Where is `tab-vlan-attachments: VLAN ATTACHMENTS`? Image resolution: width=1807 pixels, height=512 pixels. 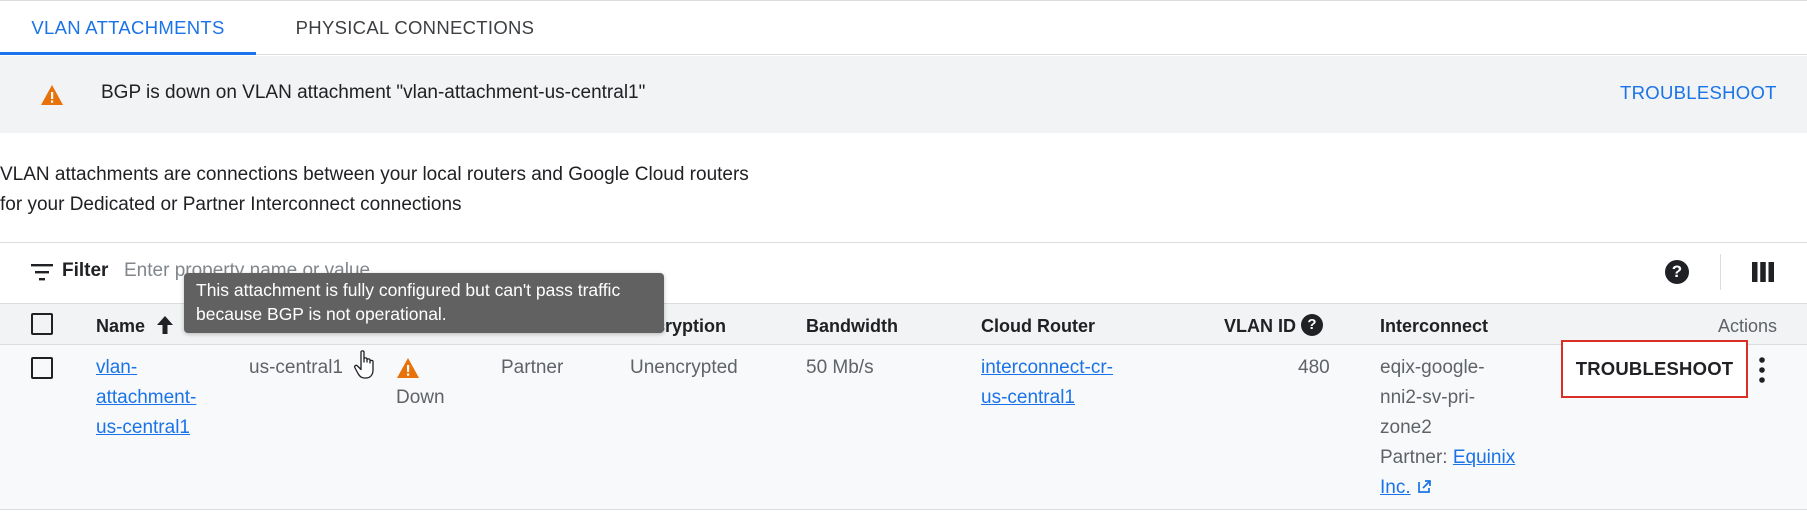
tab-vlan-attachments: VLAN ATTACHMENTS is located at coordinates (128, 28).